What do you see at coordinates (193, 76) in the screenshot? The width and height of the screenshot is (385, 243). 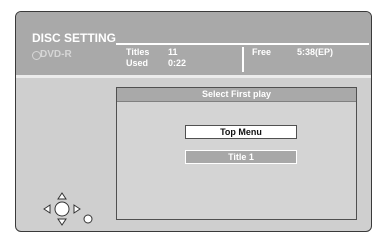 I see `header-bottom-border` at bounding box center [193, 76].